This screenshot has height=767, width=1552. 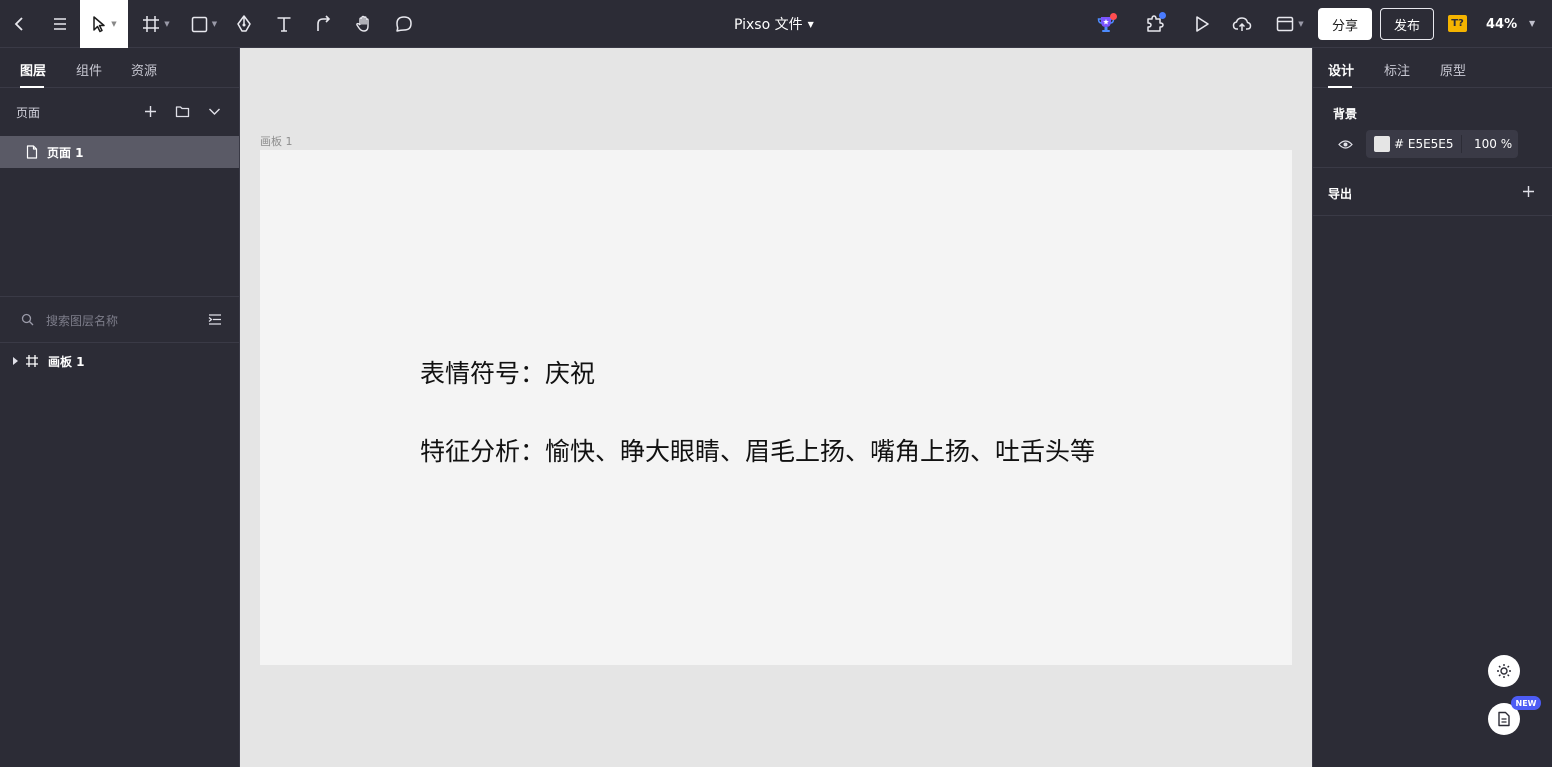 I want to click on tab-components: 组件, so click(x=89, y=69).